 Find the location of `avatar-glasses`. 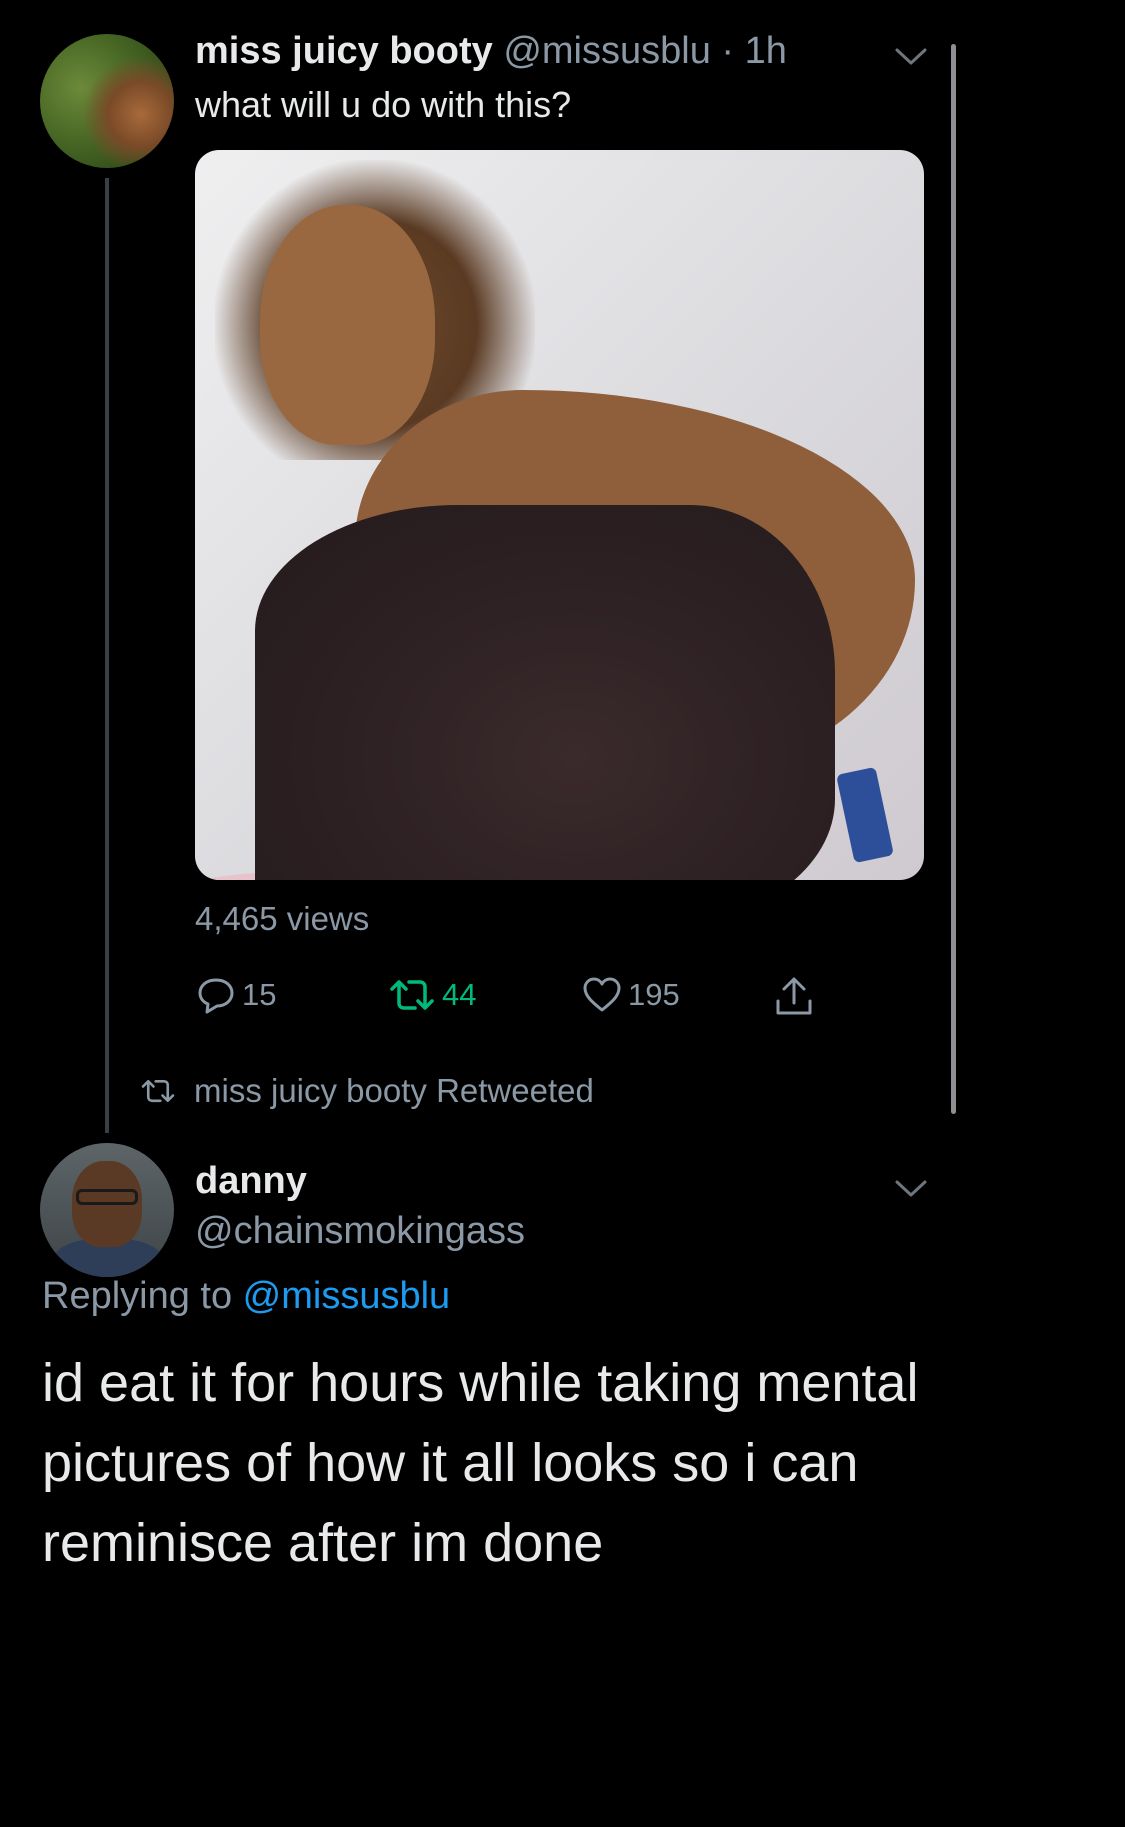

avatar-glasses is located at coordinates (107, 1197).